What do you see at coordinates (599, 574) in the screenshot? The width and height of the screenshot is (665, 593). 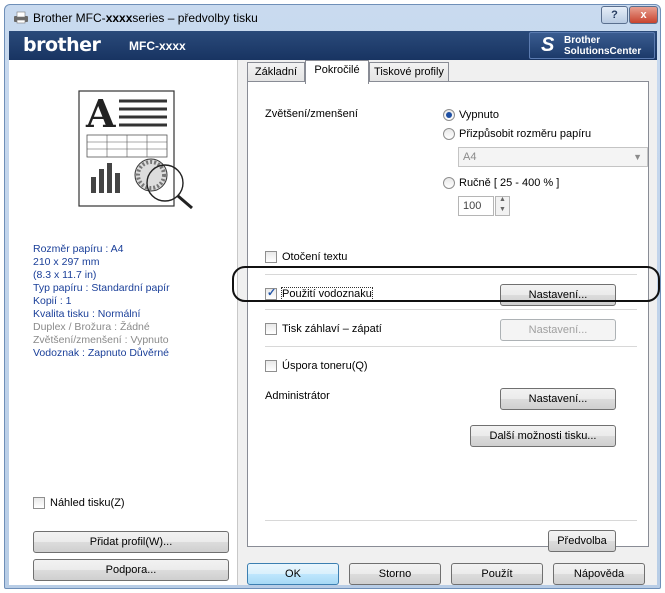 I see `help-button: Nápověda` at bounding box center [599, 574].